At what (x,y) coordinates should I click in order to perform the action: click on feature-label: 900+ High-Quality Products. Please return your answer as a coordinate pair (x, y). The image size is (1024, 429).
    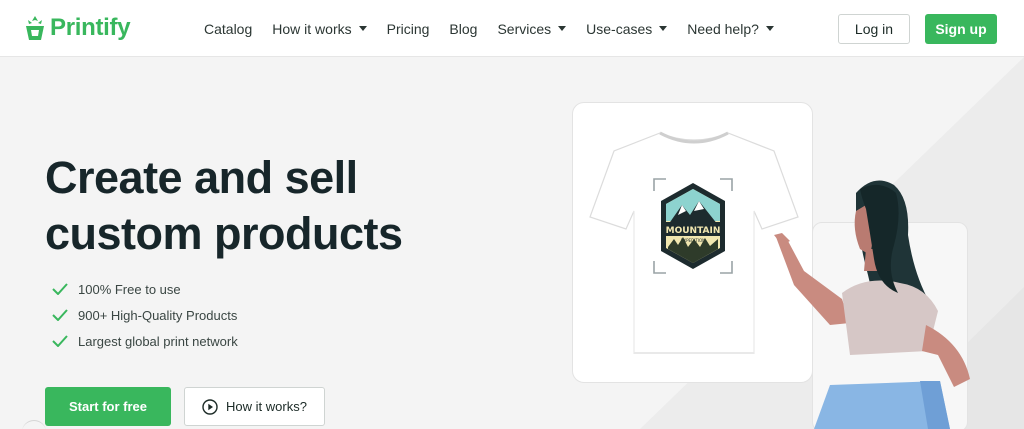
    Looking at the image, I should click on (158, 315).